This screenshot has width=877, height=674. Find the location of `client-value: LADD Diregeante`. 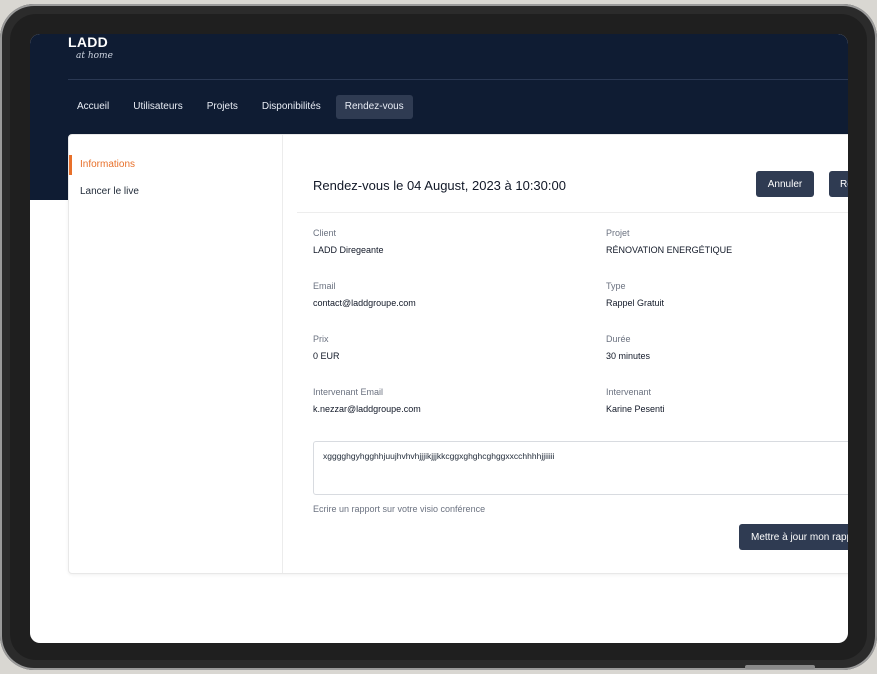

client-value: LADD Diregeante is located at coordinates (348, 250).